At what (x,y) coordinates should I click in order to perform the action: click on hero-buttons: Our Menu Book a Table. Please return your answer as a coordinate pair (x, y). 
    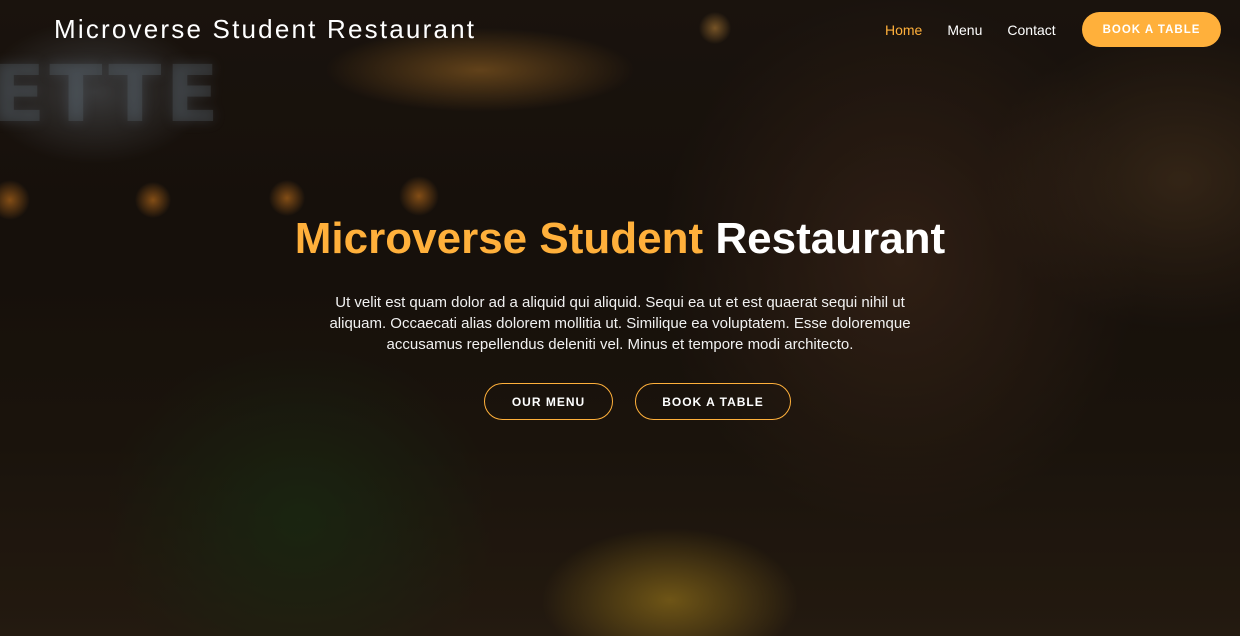
    Looking at the image, I should click on (637, 401).